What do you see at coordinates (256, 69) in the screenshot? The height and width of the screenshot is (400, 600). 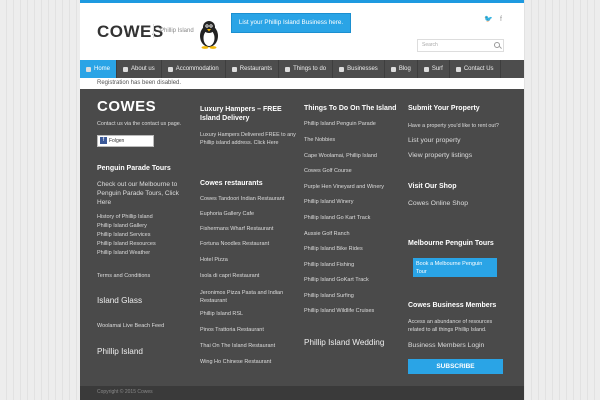 I see `nav-label: Restaurants` at bounding box center [256, 69].